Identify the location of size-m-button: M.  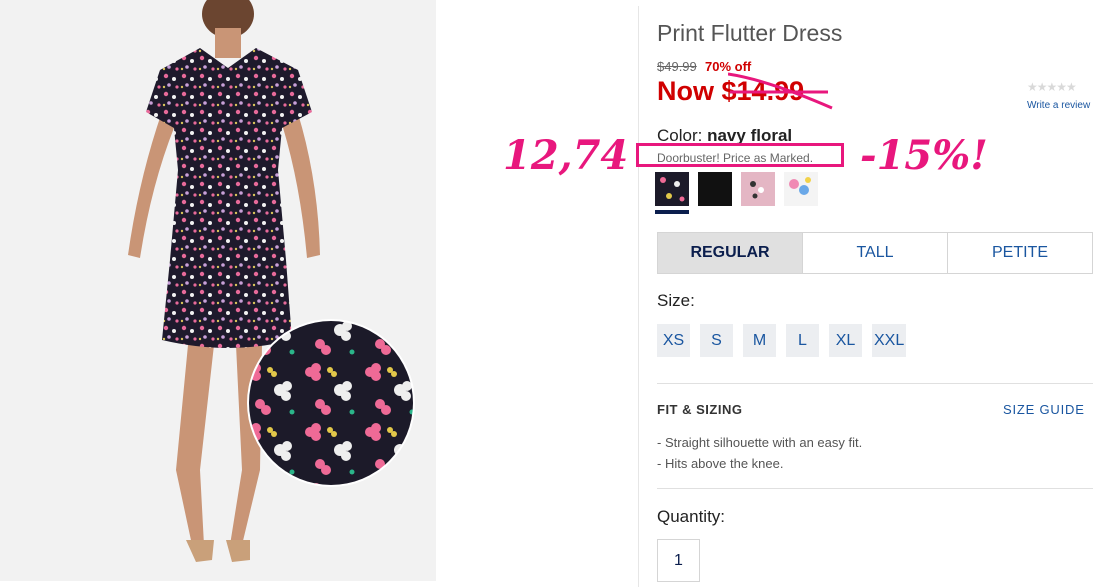
(759, 340).